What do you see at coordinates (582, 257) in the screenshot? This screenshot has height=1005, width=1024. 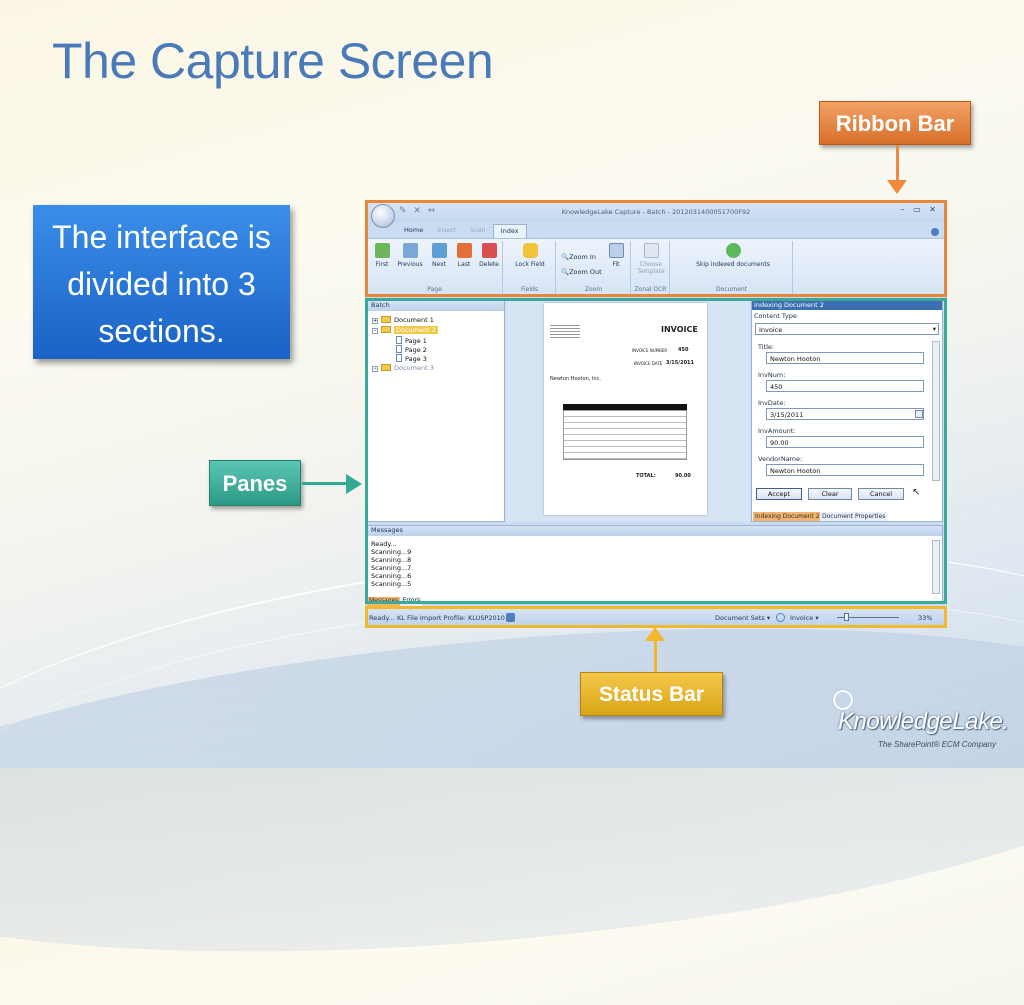 I see `zoom-in-label: Zoom In` at bounding box center [582, 257].